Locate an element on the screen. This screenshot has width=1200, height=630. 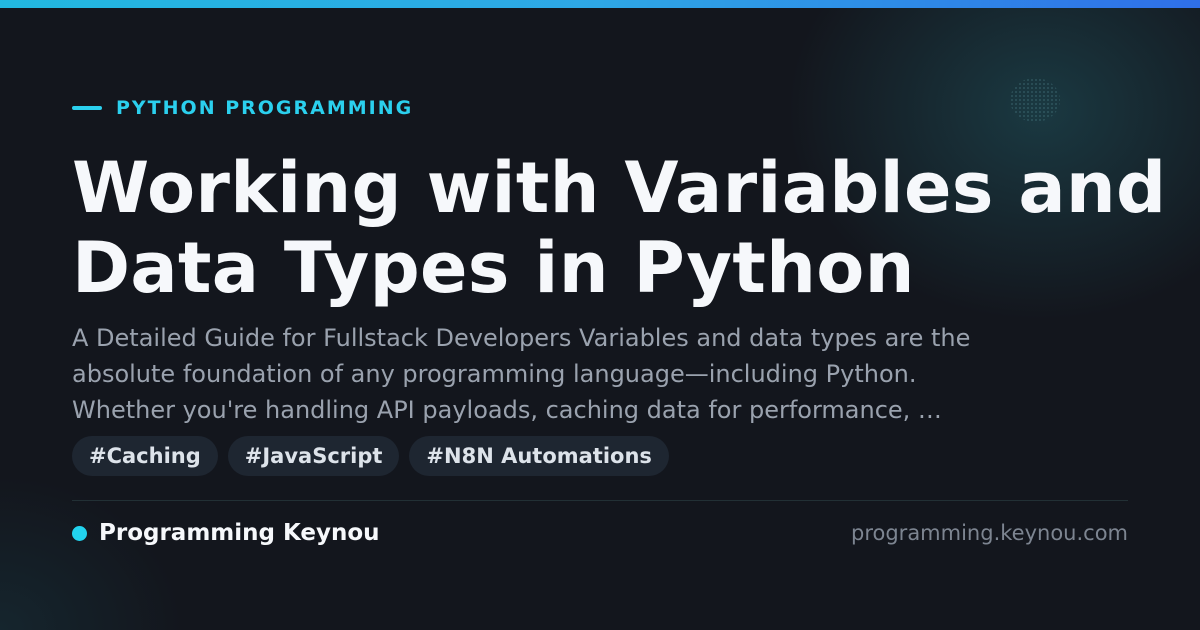
tag-caching: #Caching is located at coordinates (145, 456).